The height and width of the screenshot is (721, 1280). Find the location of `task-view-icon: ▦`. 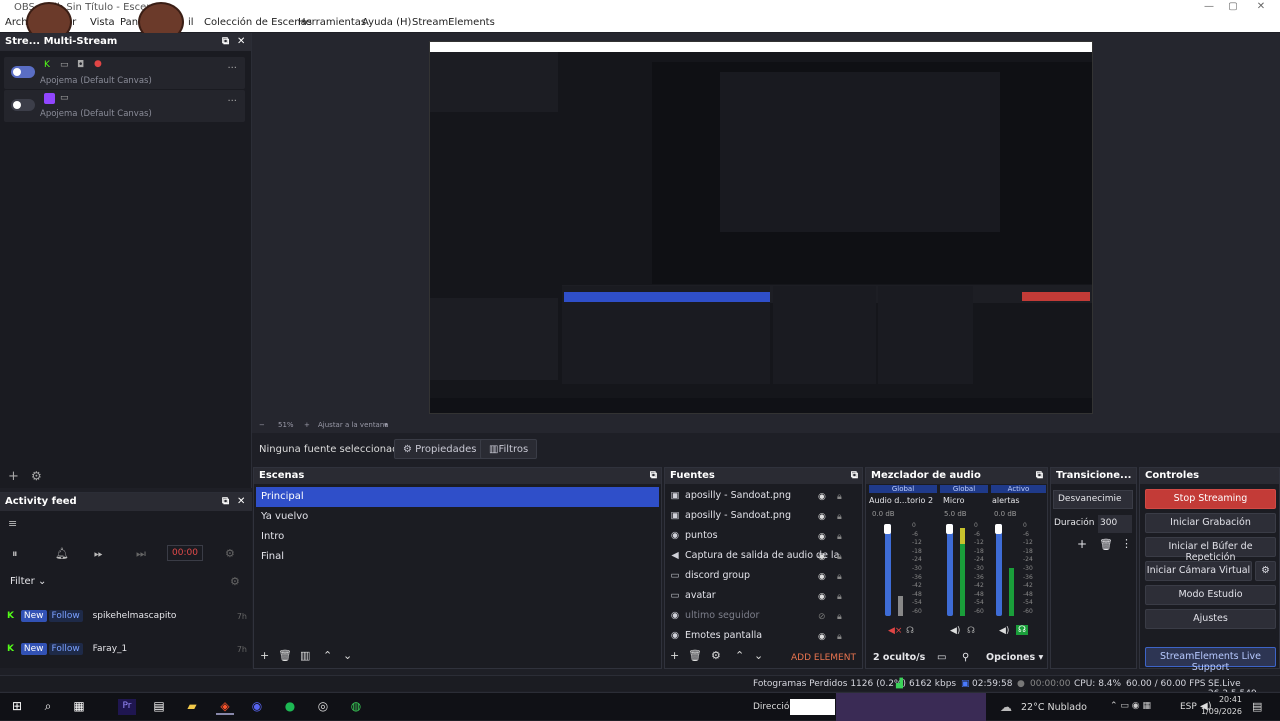

task-view-icon: ▦ is located at coordinates (79, 707).